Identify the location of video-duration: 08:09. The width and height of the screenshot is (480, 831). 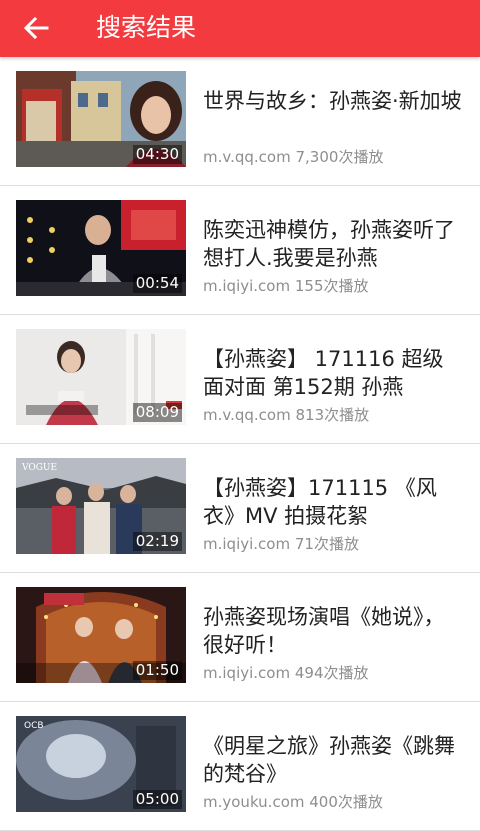
(157, 412).